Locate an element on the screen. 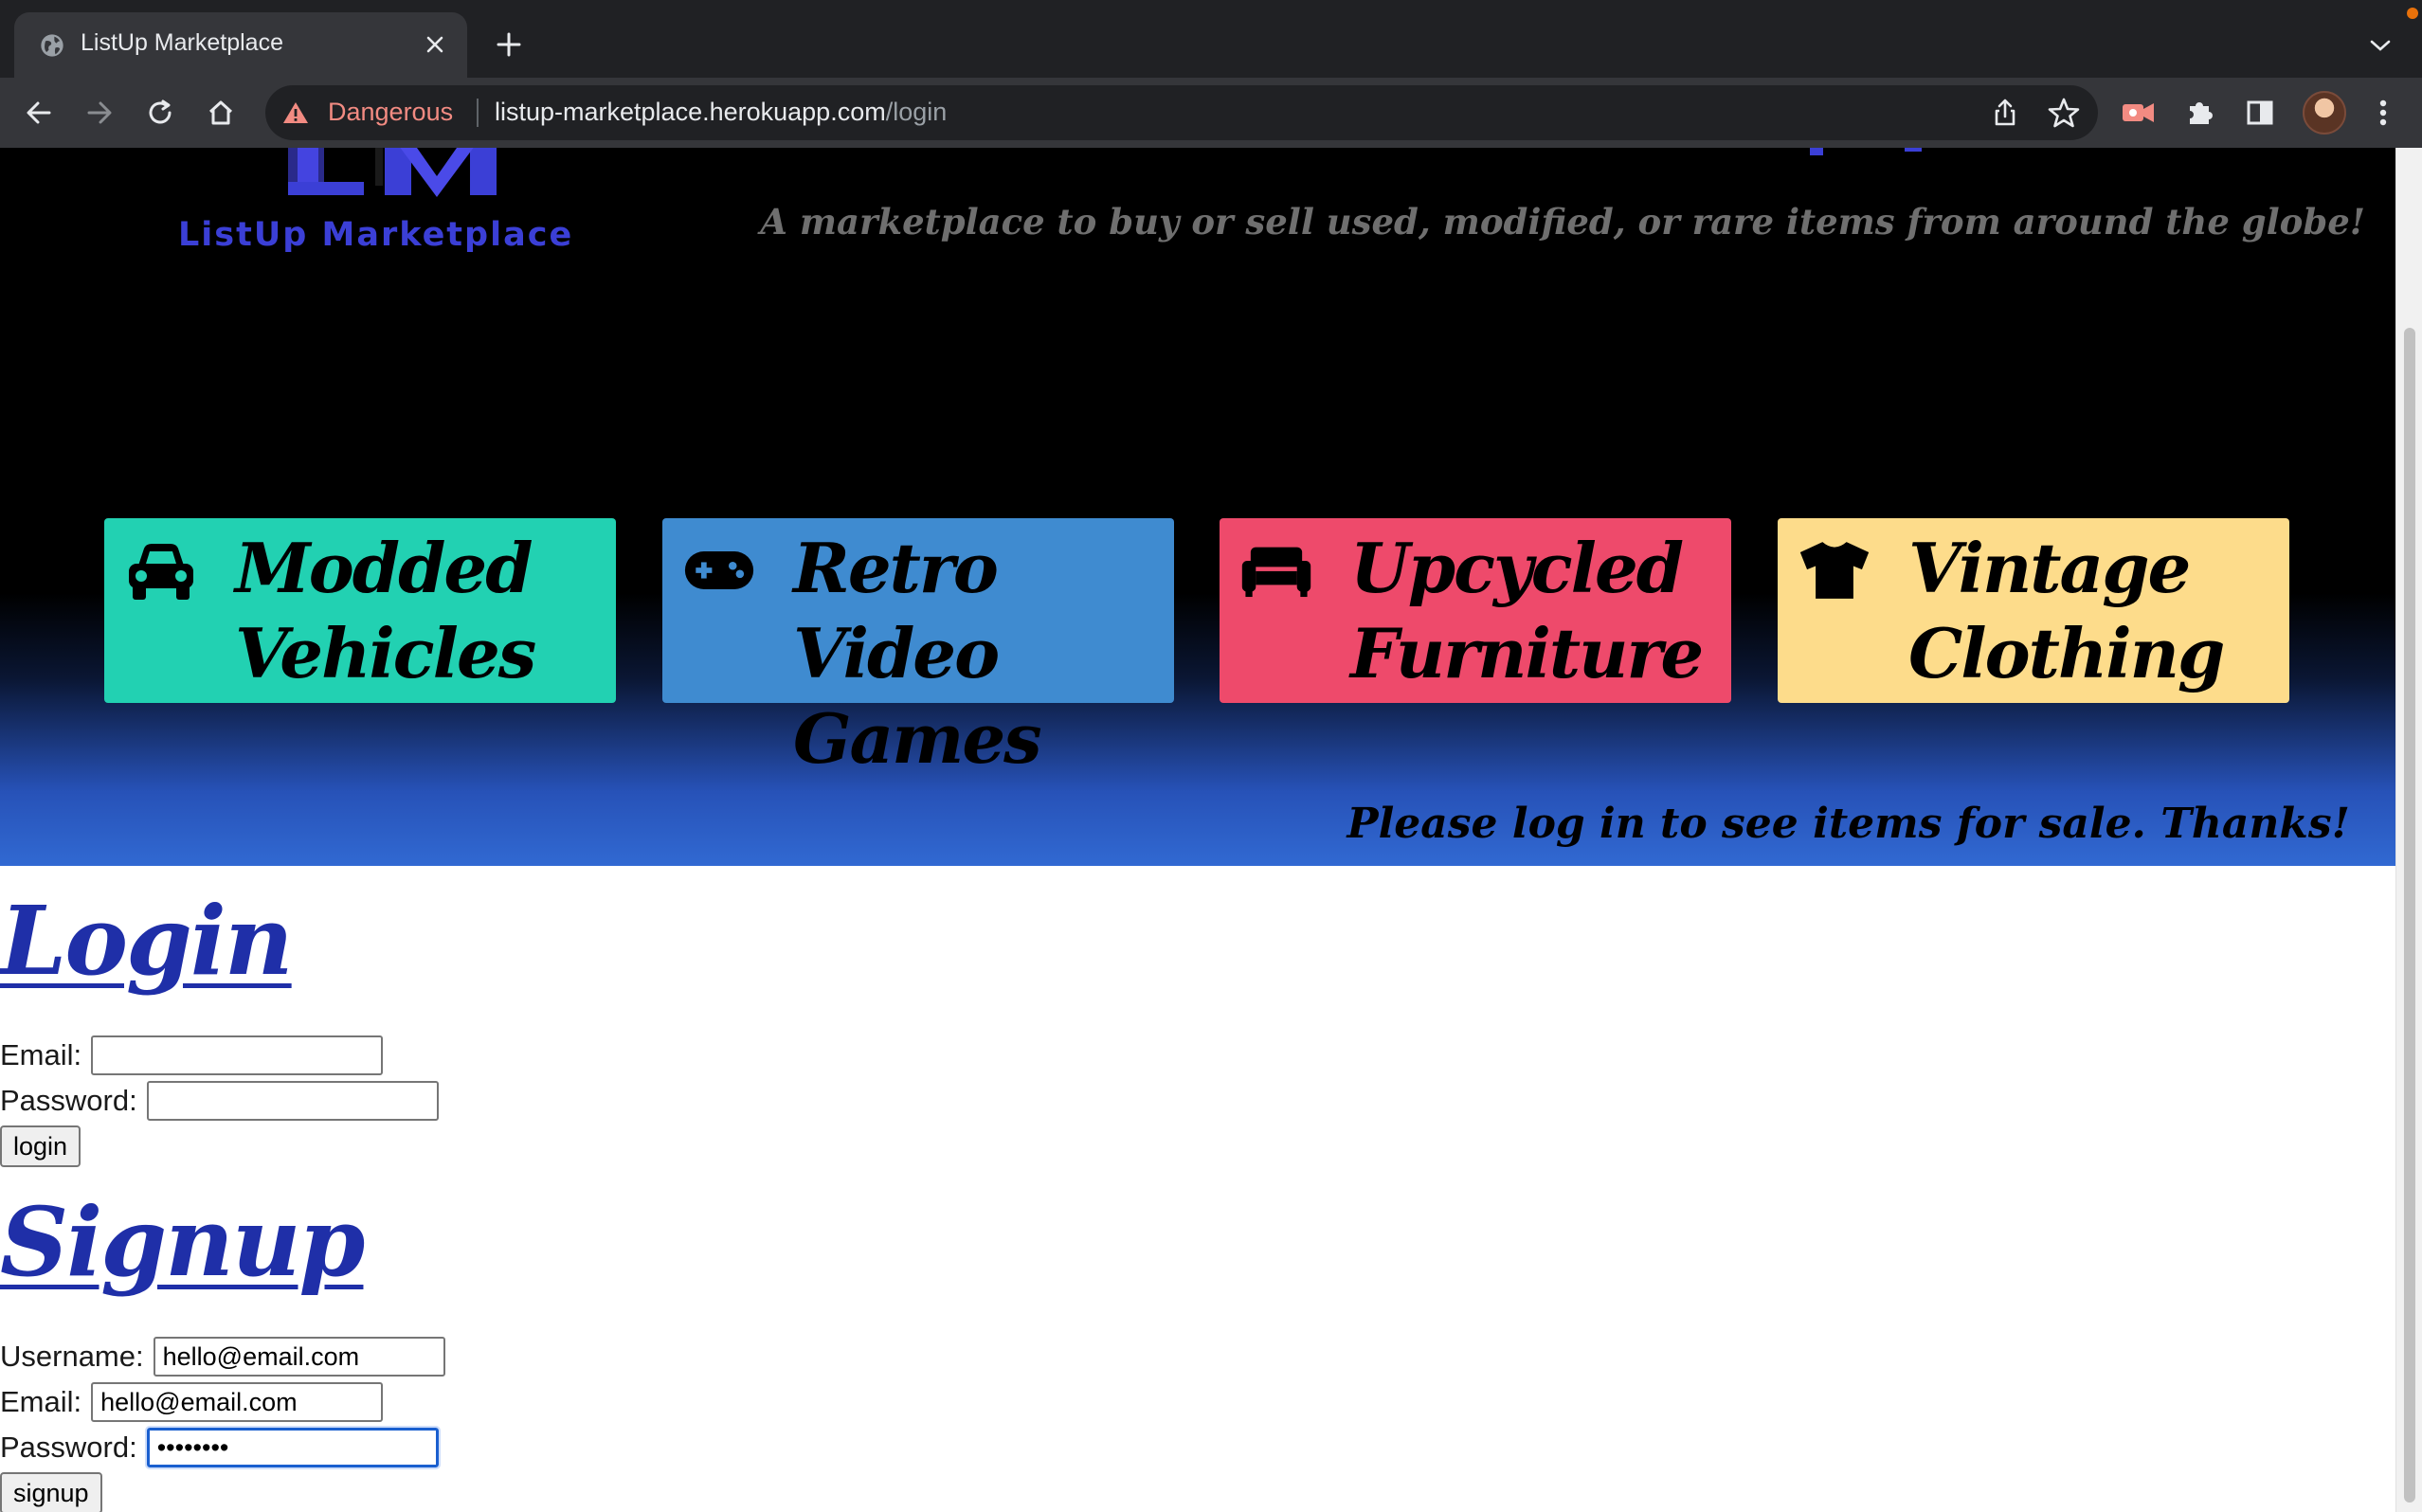 This screenshot has height=1512, width=2422. category-label: Retro Video Games is located at coordinates (917, 653).